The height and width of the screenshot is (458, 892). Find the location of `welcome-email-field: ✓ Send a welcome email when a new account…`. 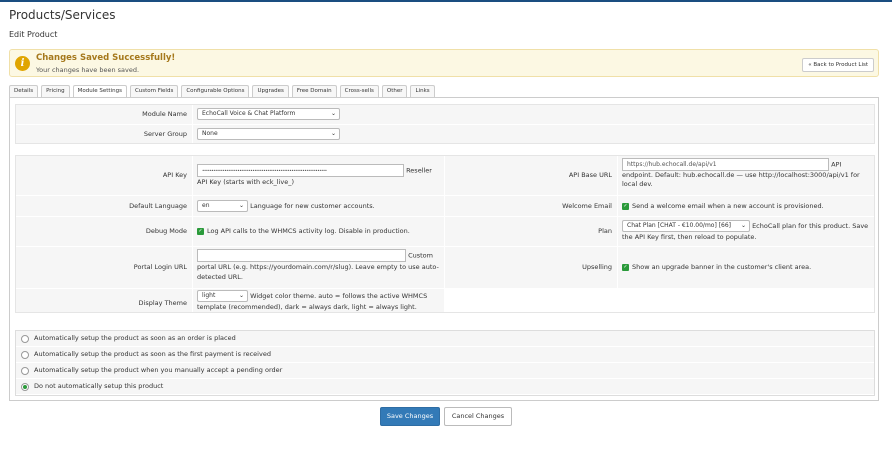

welcome-email-field: ✓ Send a welcome email when a new account… is located at coordinates (746, 206).